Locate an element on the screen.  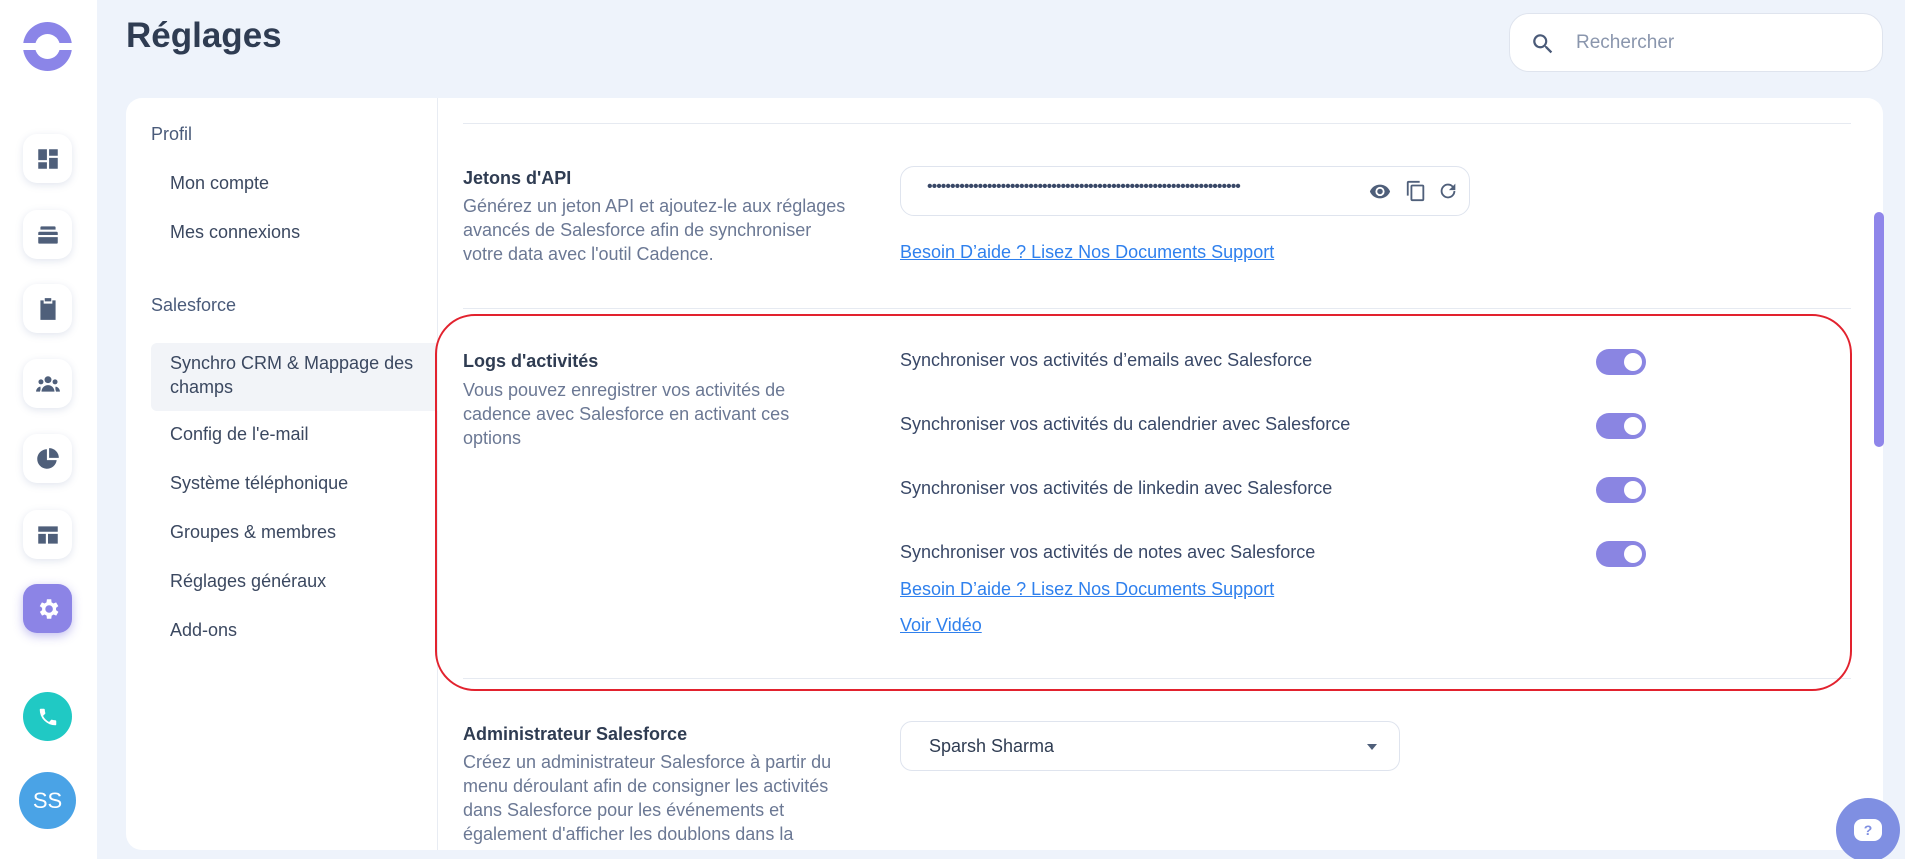
scrollbar is located at coordinates (1879, 329).